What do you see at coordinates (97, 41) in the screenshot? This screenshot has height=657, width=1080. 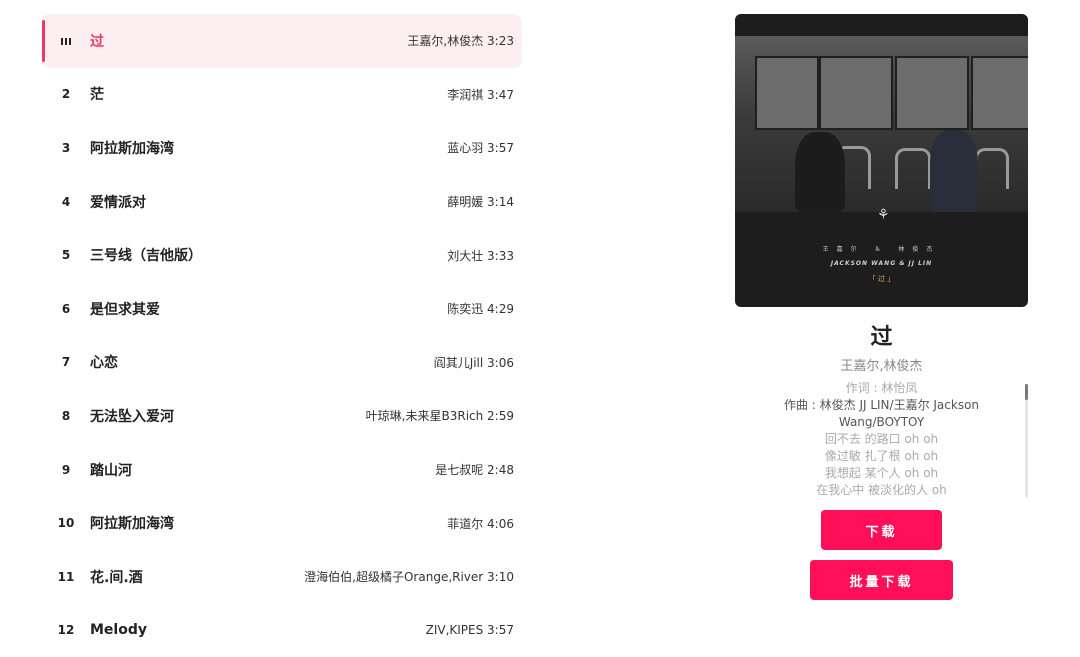 I see `track-title: 过` at bounding box center [97, 41].